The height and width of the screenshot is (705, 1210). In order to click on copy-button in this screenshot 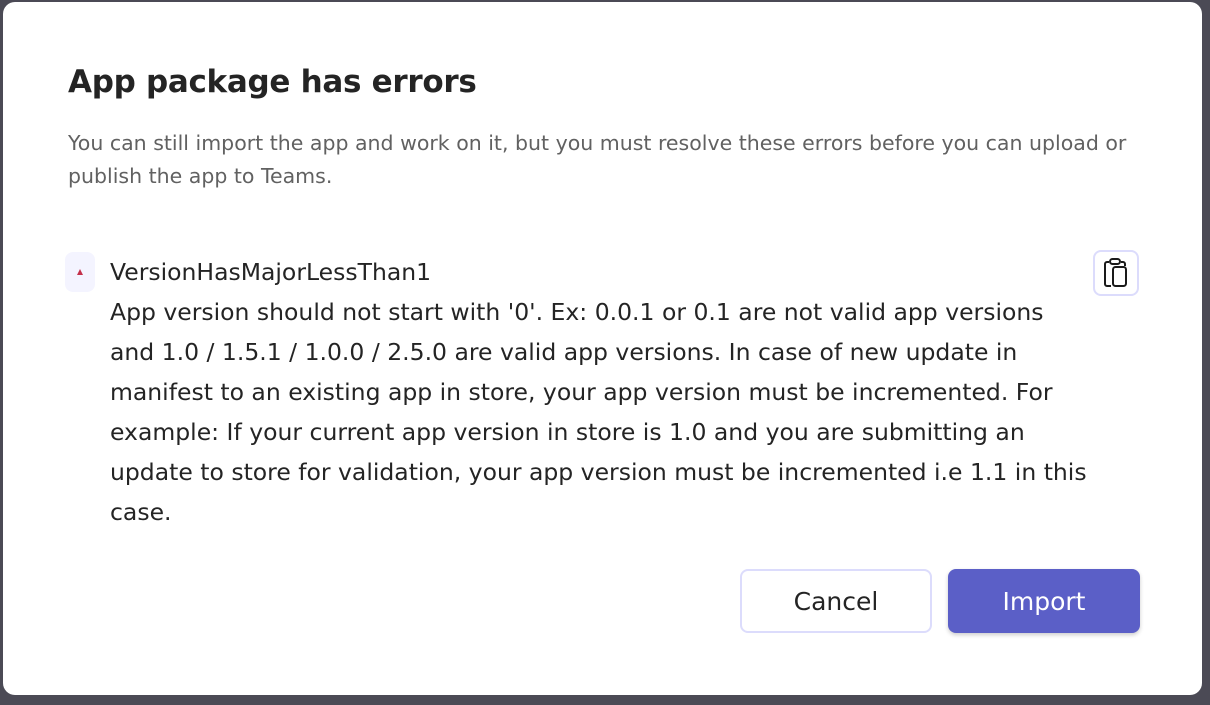, I will do `click(1116, 273)`.